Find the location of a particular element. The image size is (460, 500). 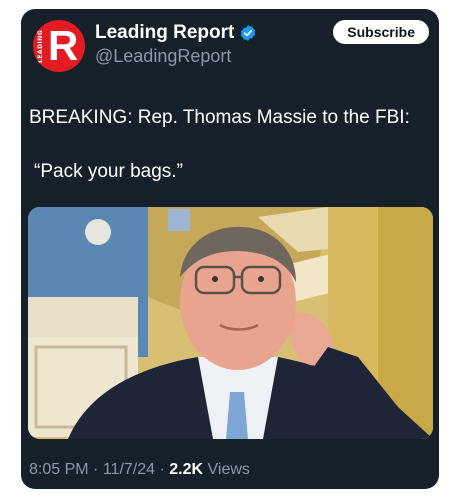

post-text-quote: “Pack your bags.” is located at coordinates (108, 171).